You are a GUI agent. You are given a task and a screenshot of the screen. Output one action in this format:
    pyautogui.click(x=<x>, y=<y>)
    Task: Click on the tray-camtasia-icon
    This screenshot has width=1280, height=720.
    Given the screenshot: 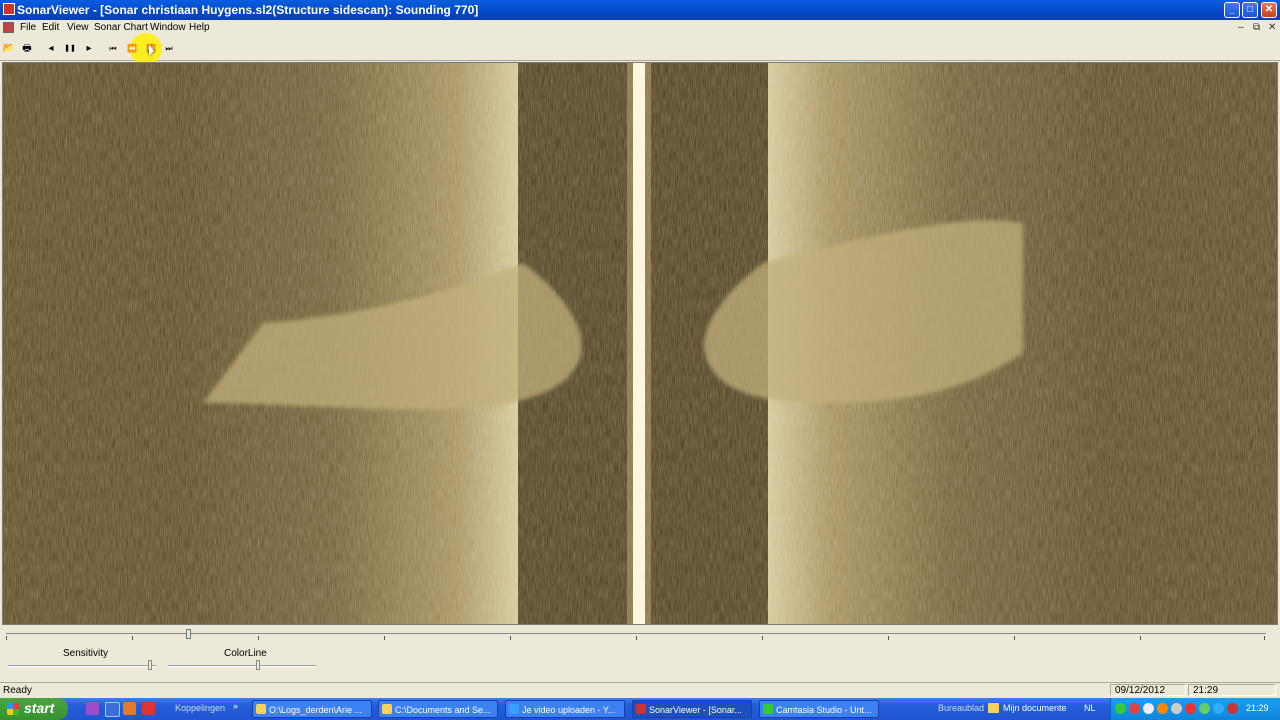 What is the action you would take?
    pyautogui.click(x=1232, y=708)
    